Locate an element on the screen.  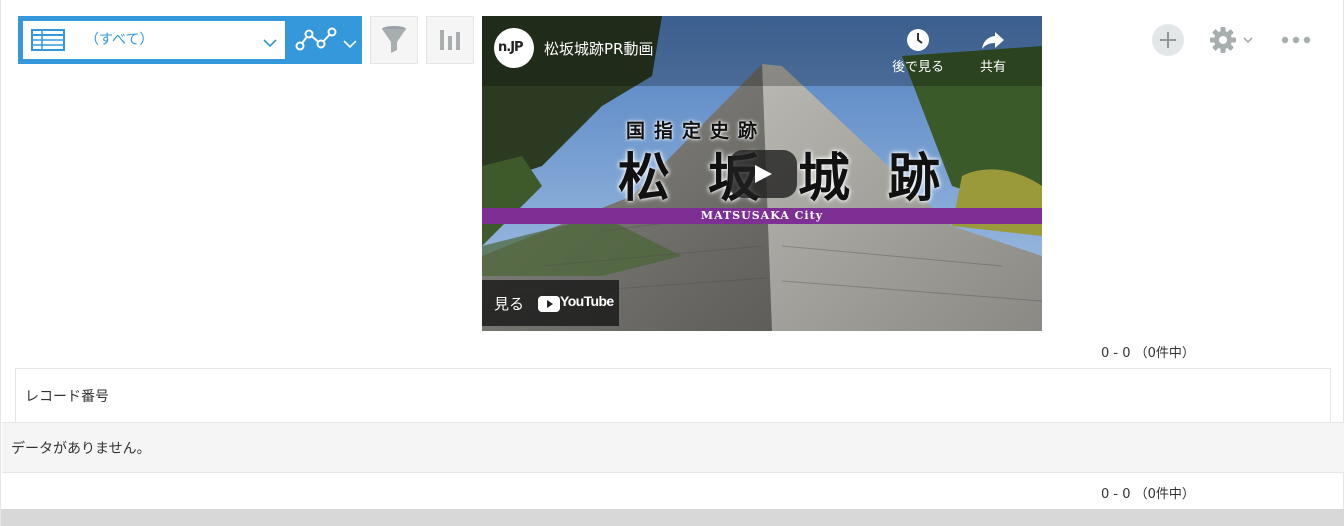
graph-menu-button is located at coordinates (323, 40).